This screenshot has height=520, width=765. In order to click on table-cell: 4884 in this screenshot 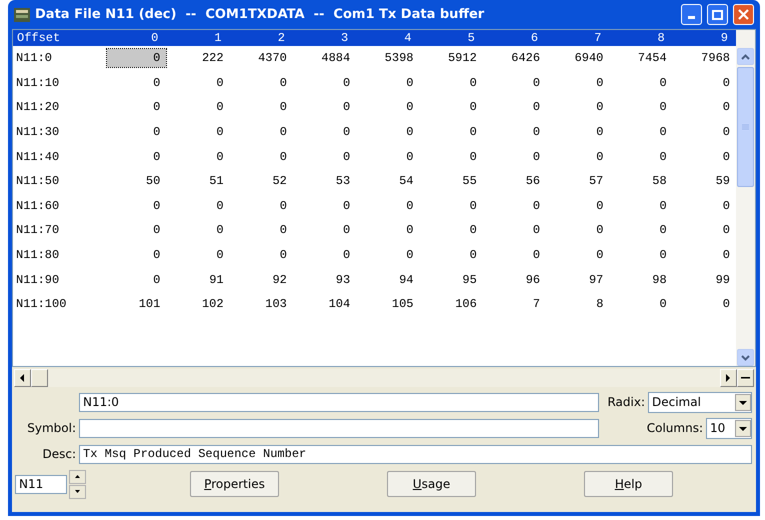, I will do `click(326, 58)`.